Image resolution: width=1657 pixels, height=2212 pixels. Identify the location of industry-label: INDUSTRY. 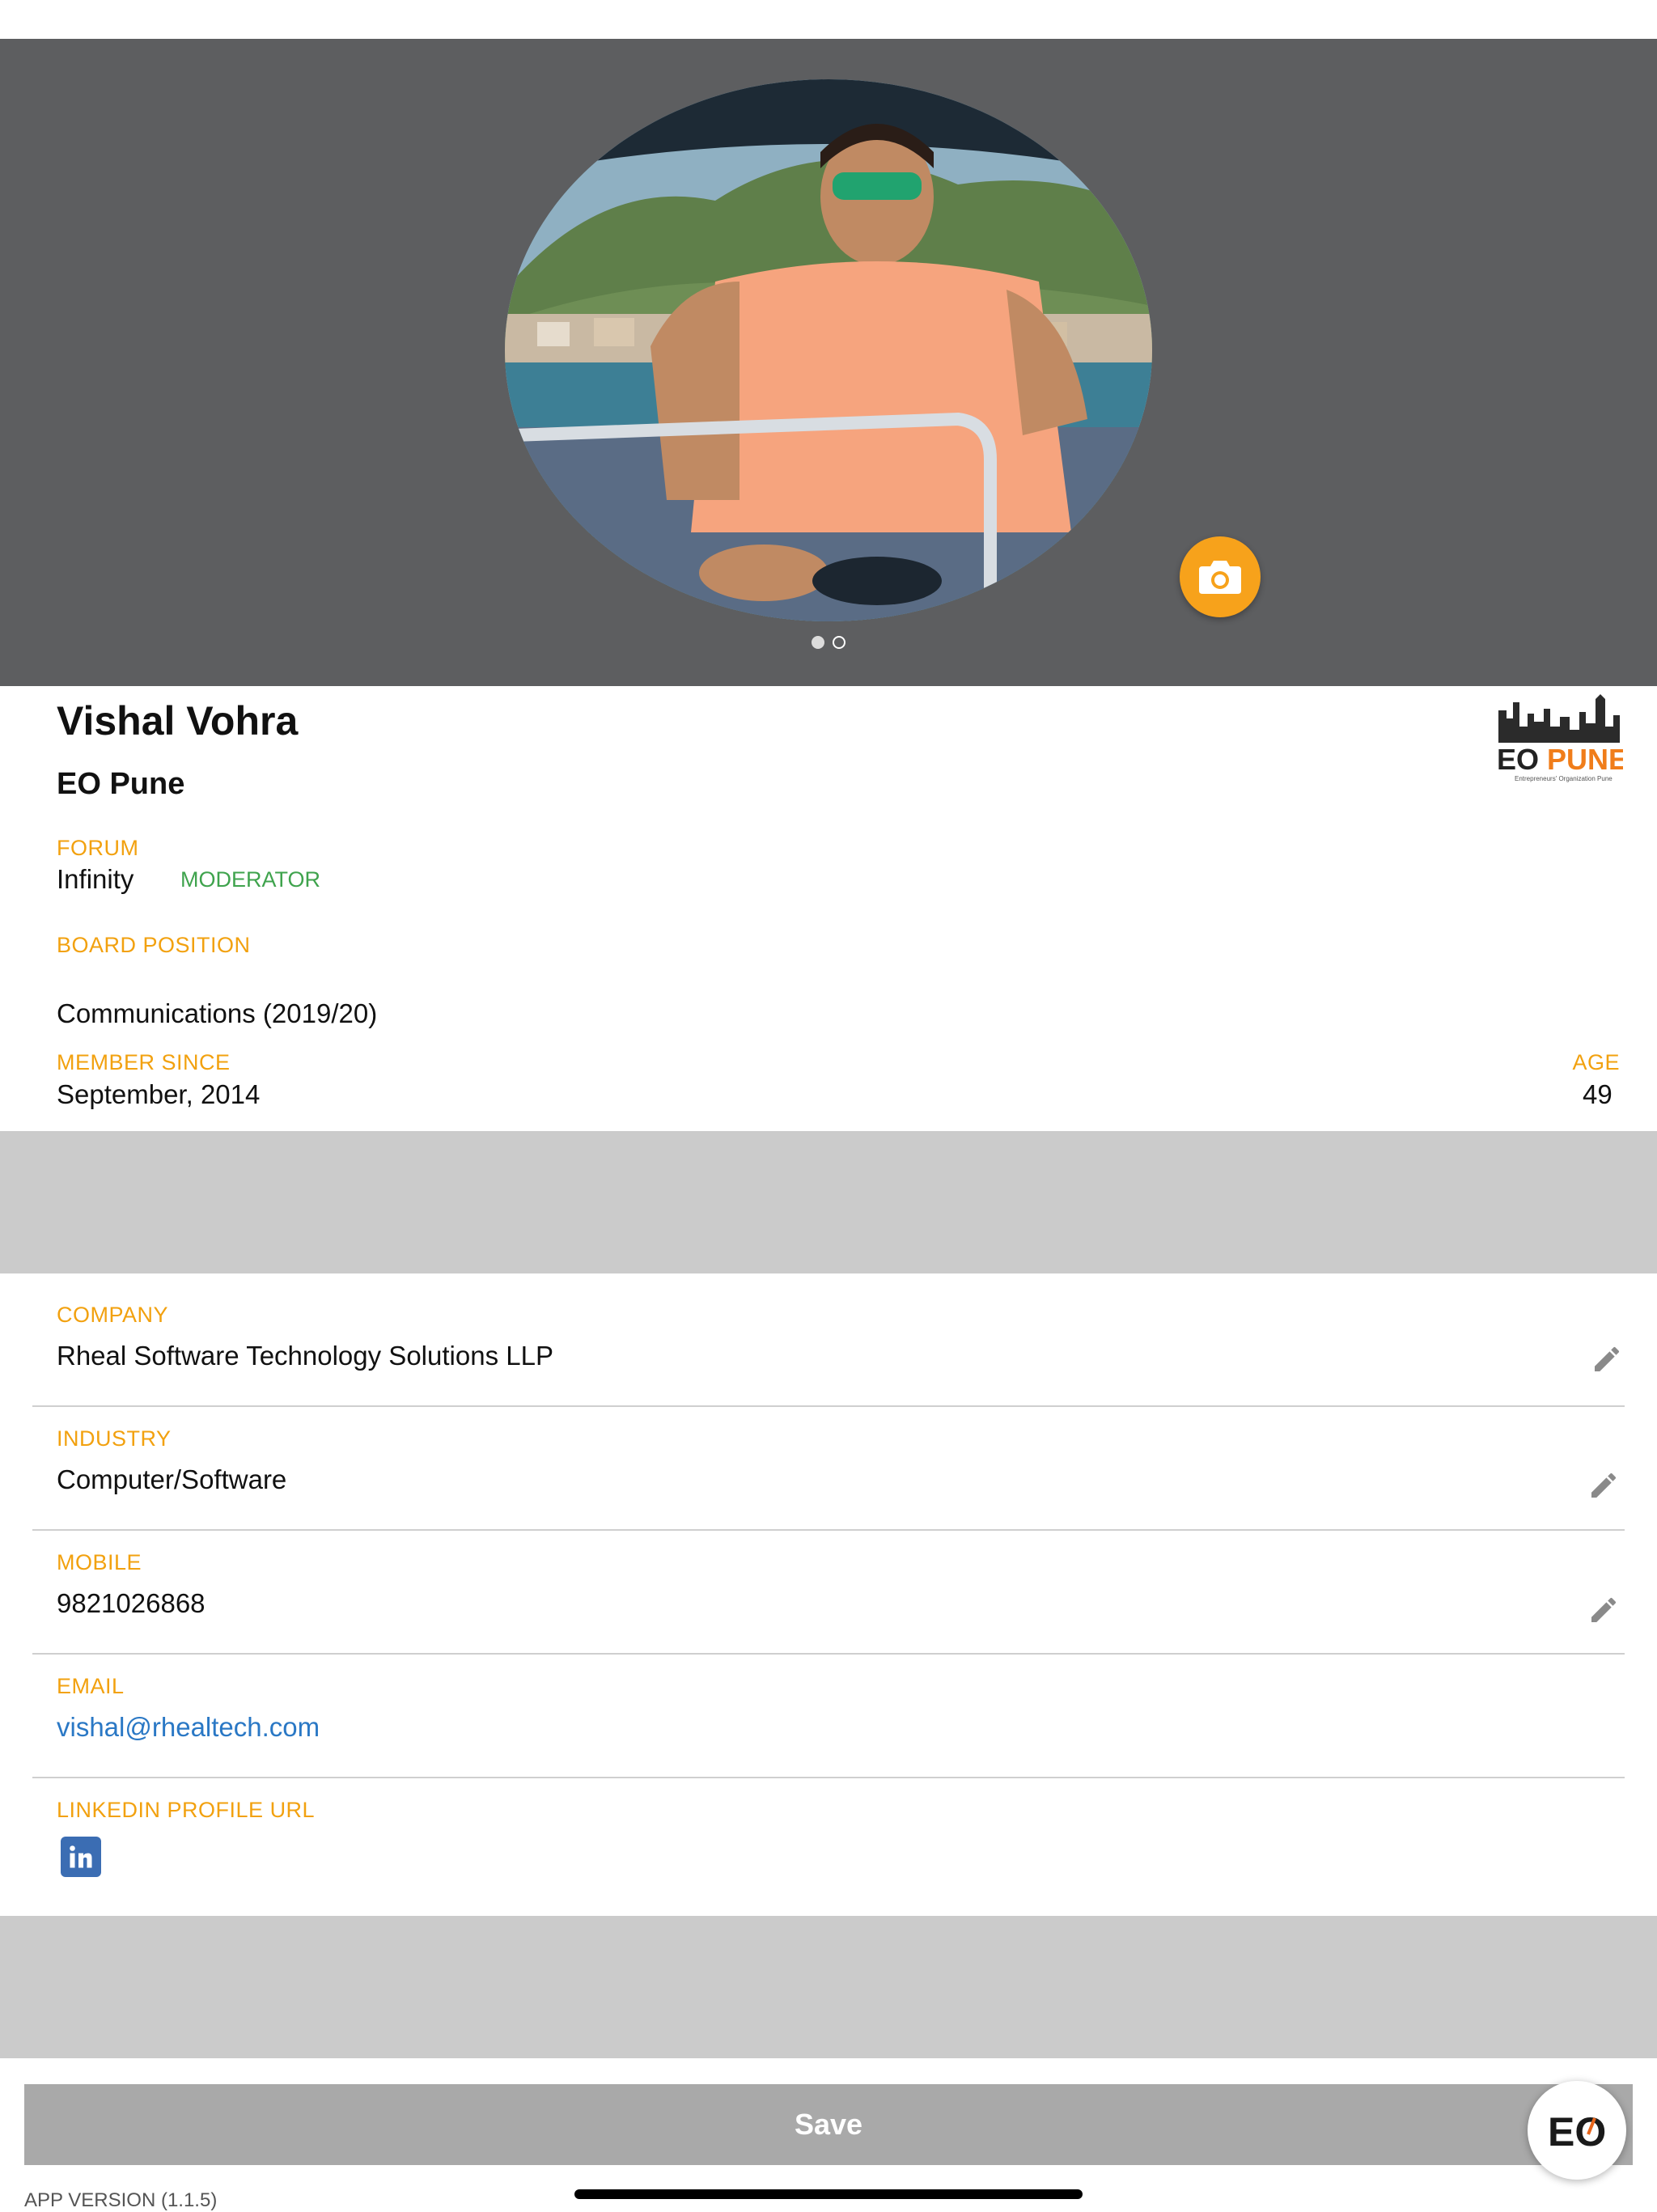
(114, 1438).